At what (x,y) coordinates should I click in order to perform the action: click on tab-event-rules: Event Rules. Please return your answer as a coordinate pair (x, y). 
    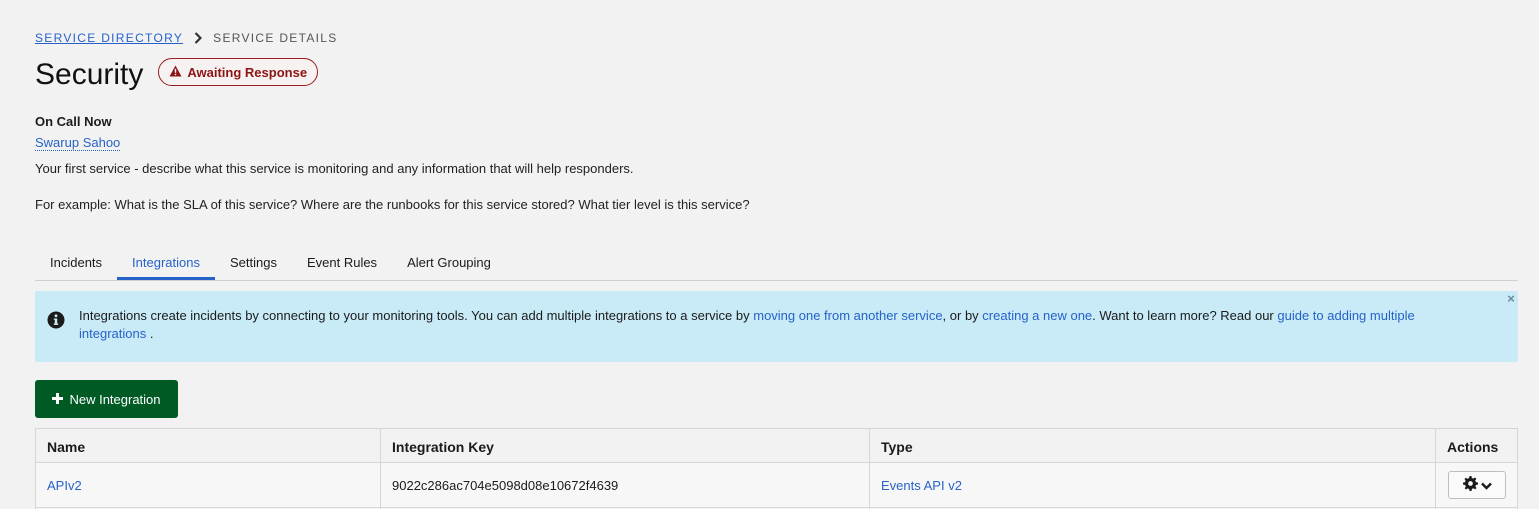
    Looking at the image, I should click on (342, 263).